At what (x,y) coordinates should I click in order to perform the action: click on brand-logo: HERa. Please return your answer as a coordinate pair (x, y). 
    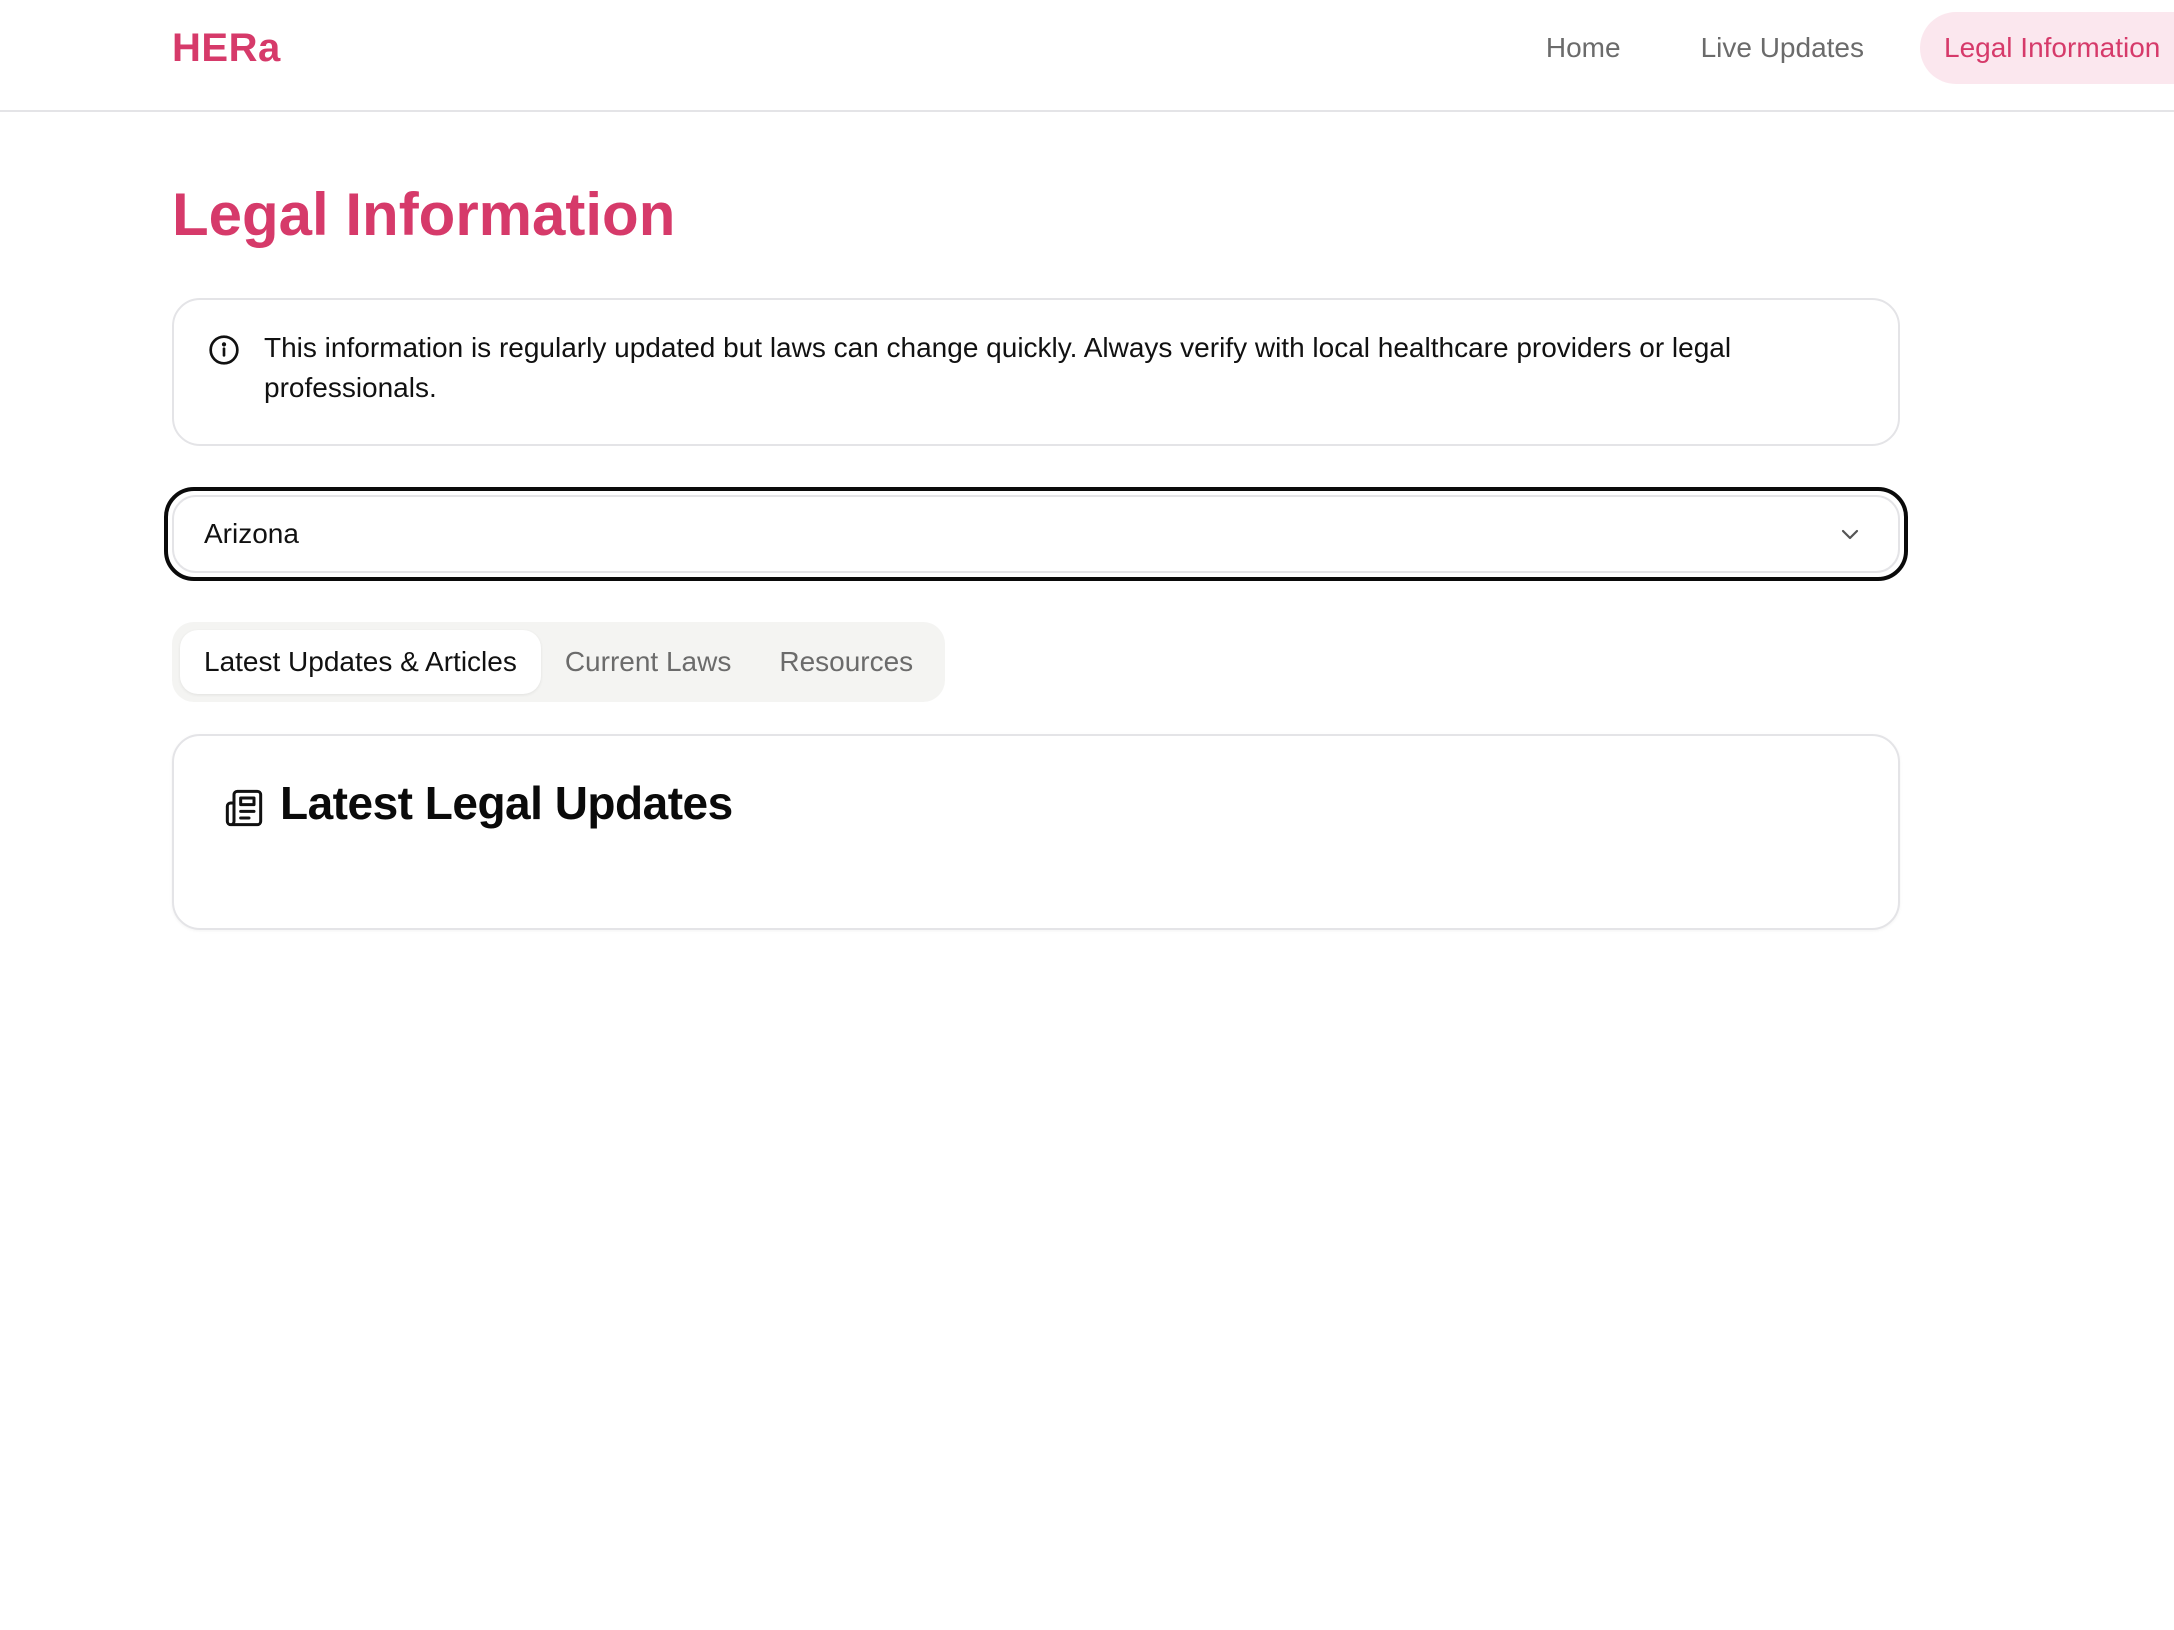
    Looking at the image, I should click on (226, 48).